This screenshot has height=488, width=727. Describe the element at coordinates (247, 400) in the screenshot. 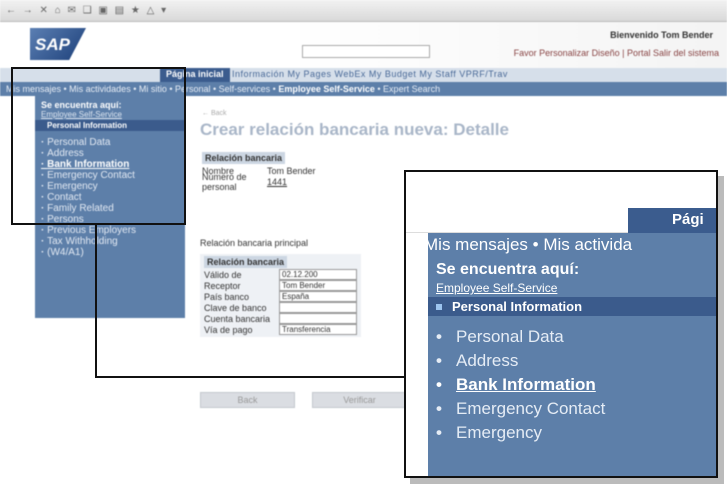

I see `back-button: Back` at that location.